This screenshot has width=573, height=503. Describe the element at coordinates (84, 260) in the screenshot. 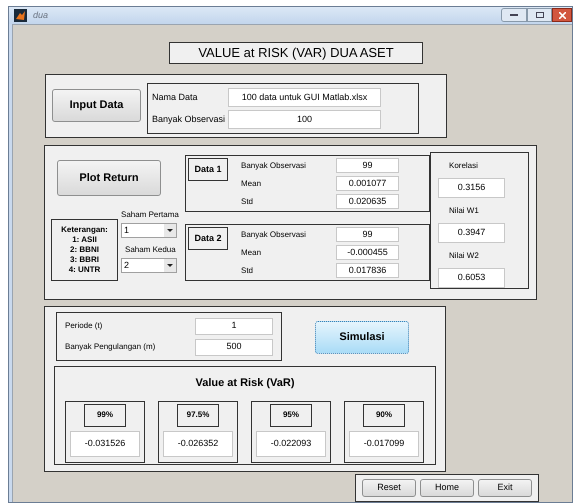

I see `legend-item: 3: BBRI` at that location.